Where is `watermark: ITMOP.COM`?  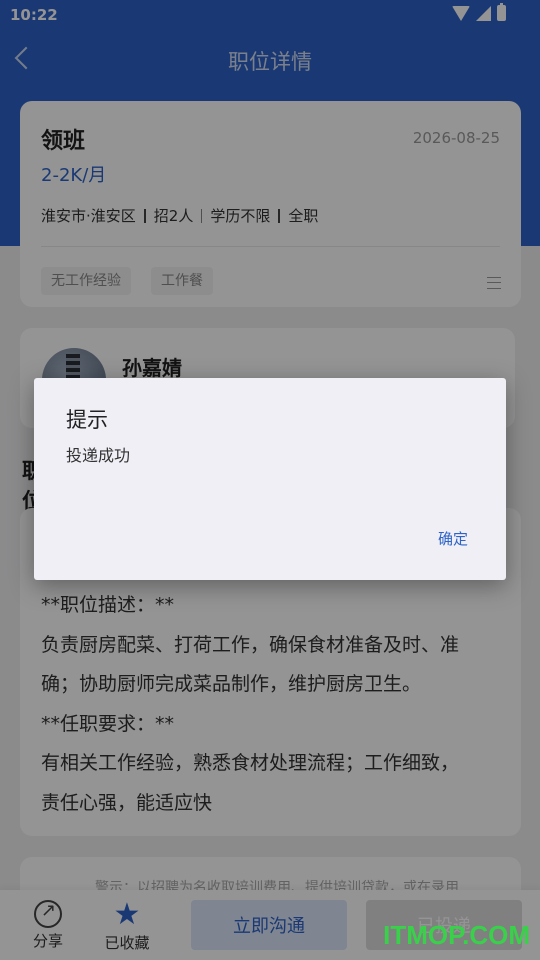 watermark: ITMOP.COM is located at coordinates (456, 935).